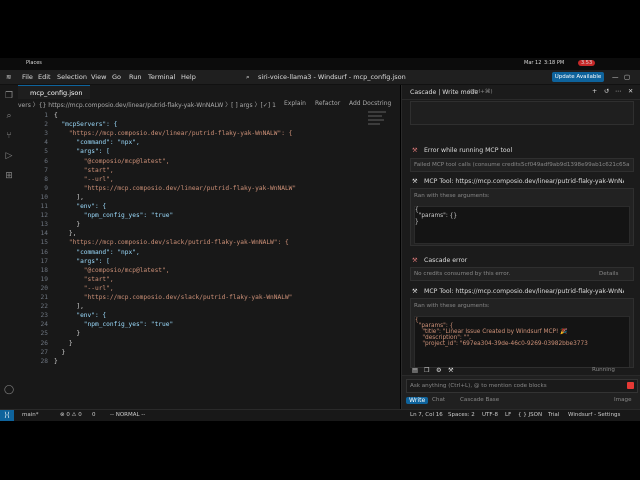 The image size is (640, 480). What do you see at coordinates (46, 125) in the screenshot?
I see `line-number: 2` at bounding box center [46, 125].